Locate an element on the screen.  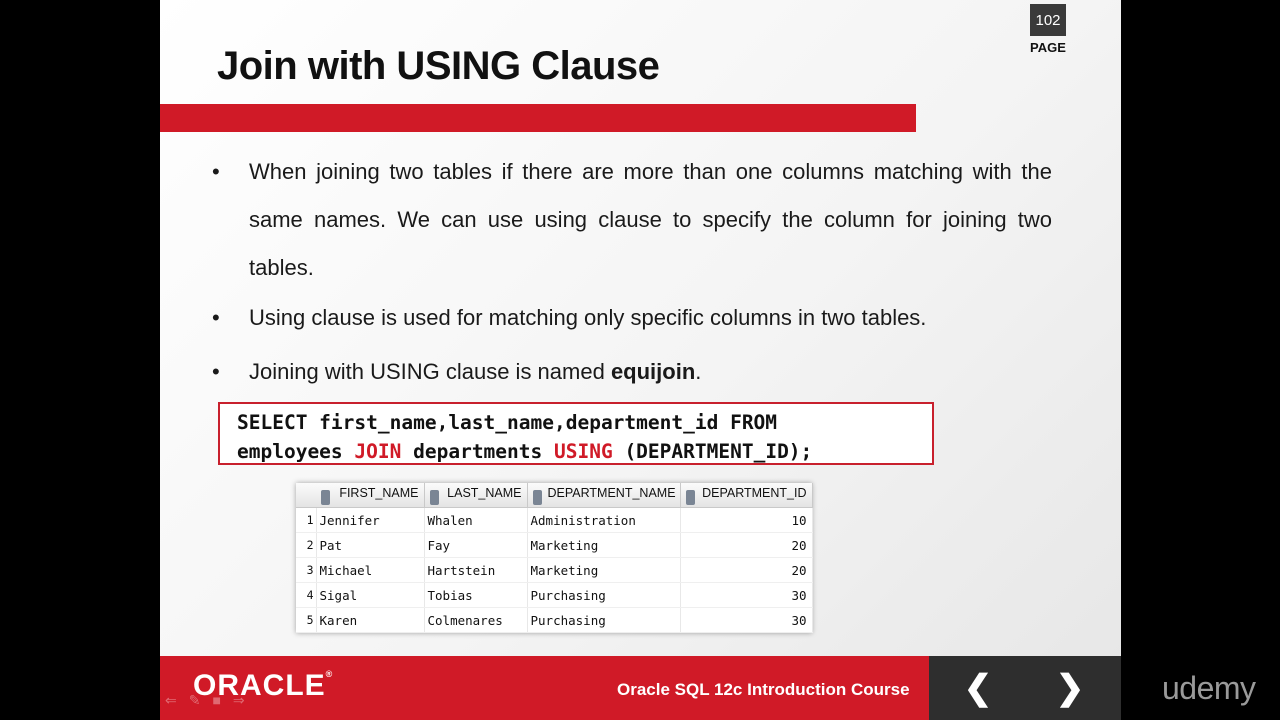
chevron-right-icon: ❯ is located at coordinates (1070, 688).